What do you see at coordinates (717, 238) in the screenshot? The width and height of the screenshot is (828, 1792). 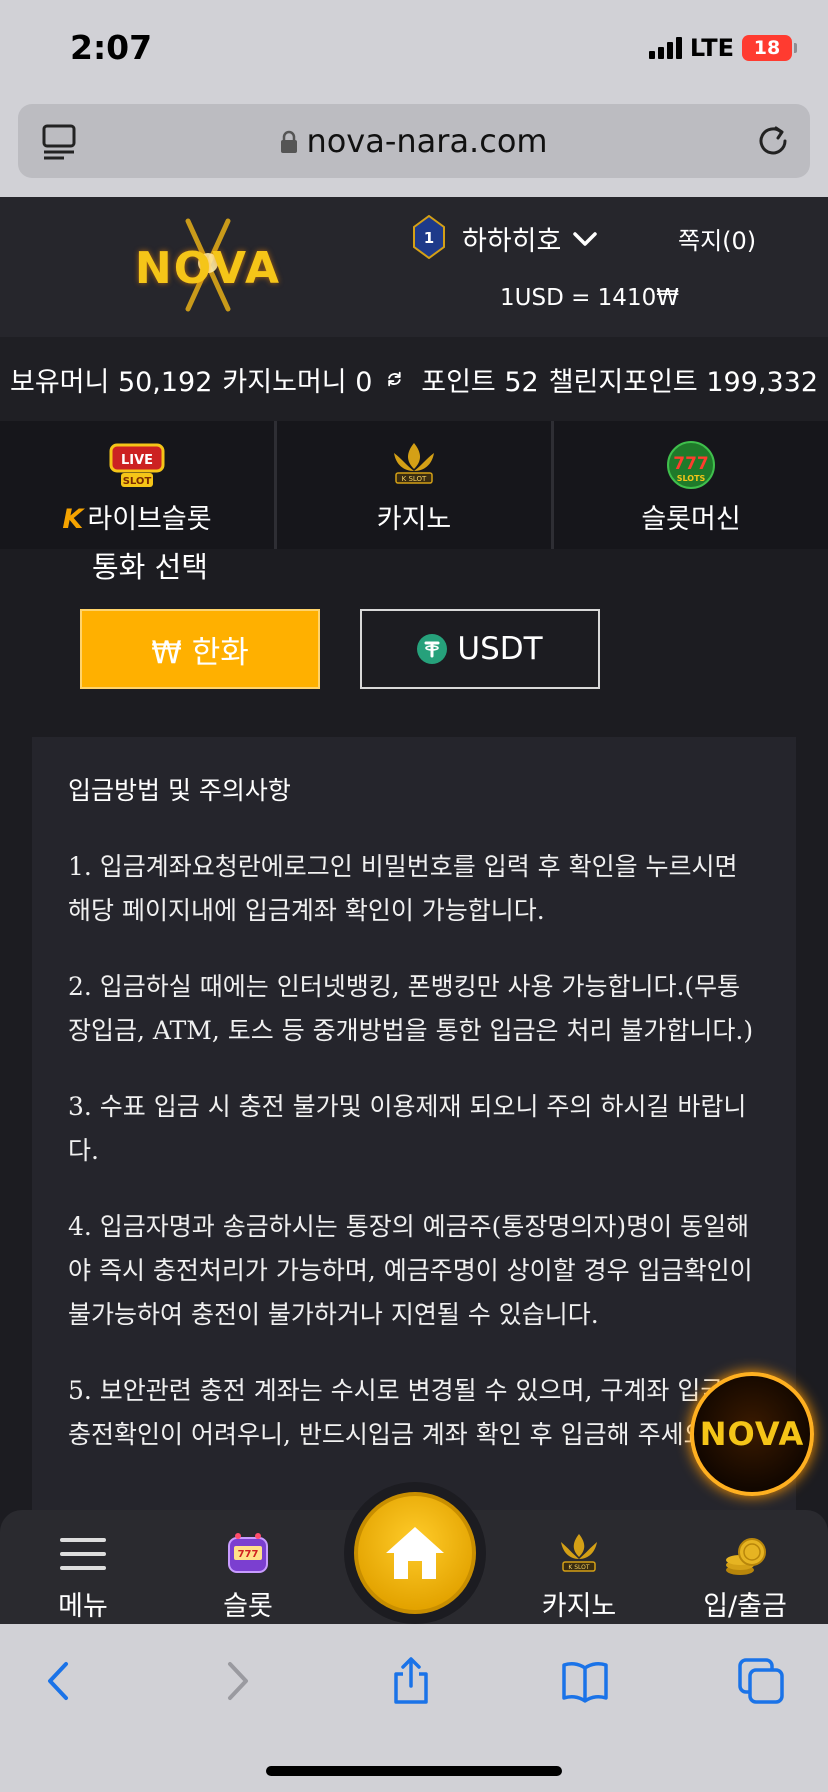 I see `messages-link: 쪽지(0)` at bounding box center [717, 238].